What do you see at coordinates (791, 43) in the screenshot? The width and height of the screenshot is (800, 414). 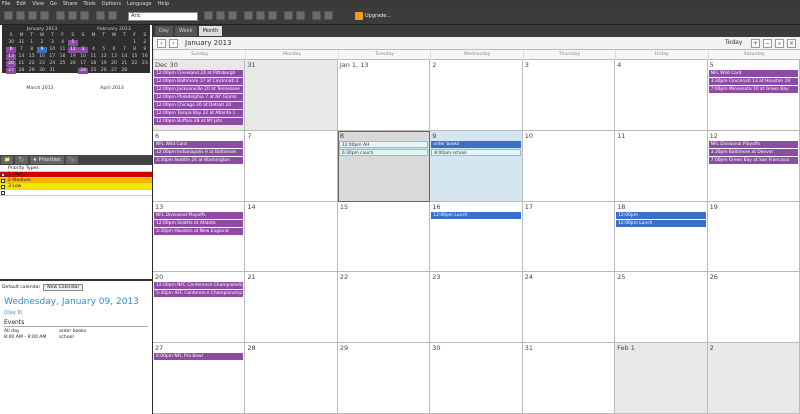 I see `close-icon: ×` at bounding box center [791, 43].